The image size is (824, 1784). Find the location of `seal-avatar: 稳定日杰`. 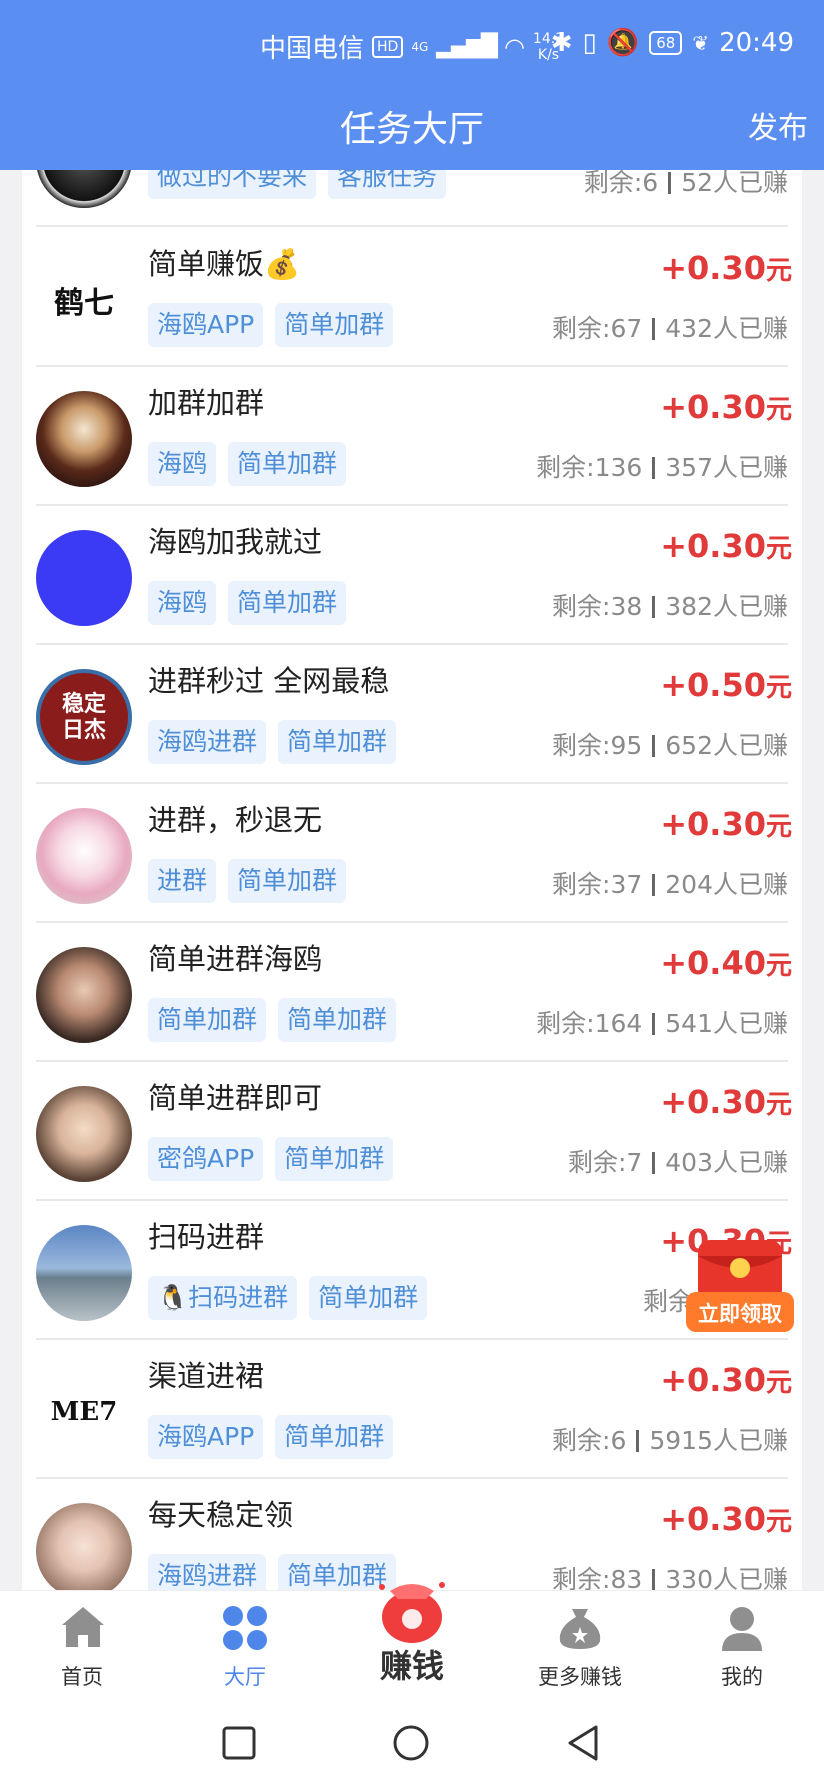

seal-avatar: 稳定日杰 is located at coordinates (84, 717).